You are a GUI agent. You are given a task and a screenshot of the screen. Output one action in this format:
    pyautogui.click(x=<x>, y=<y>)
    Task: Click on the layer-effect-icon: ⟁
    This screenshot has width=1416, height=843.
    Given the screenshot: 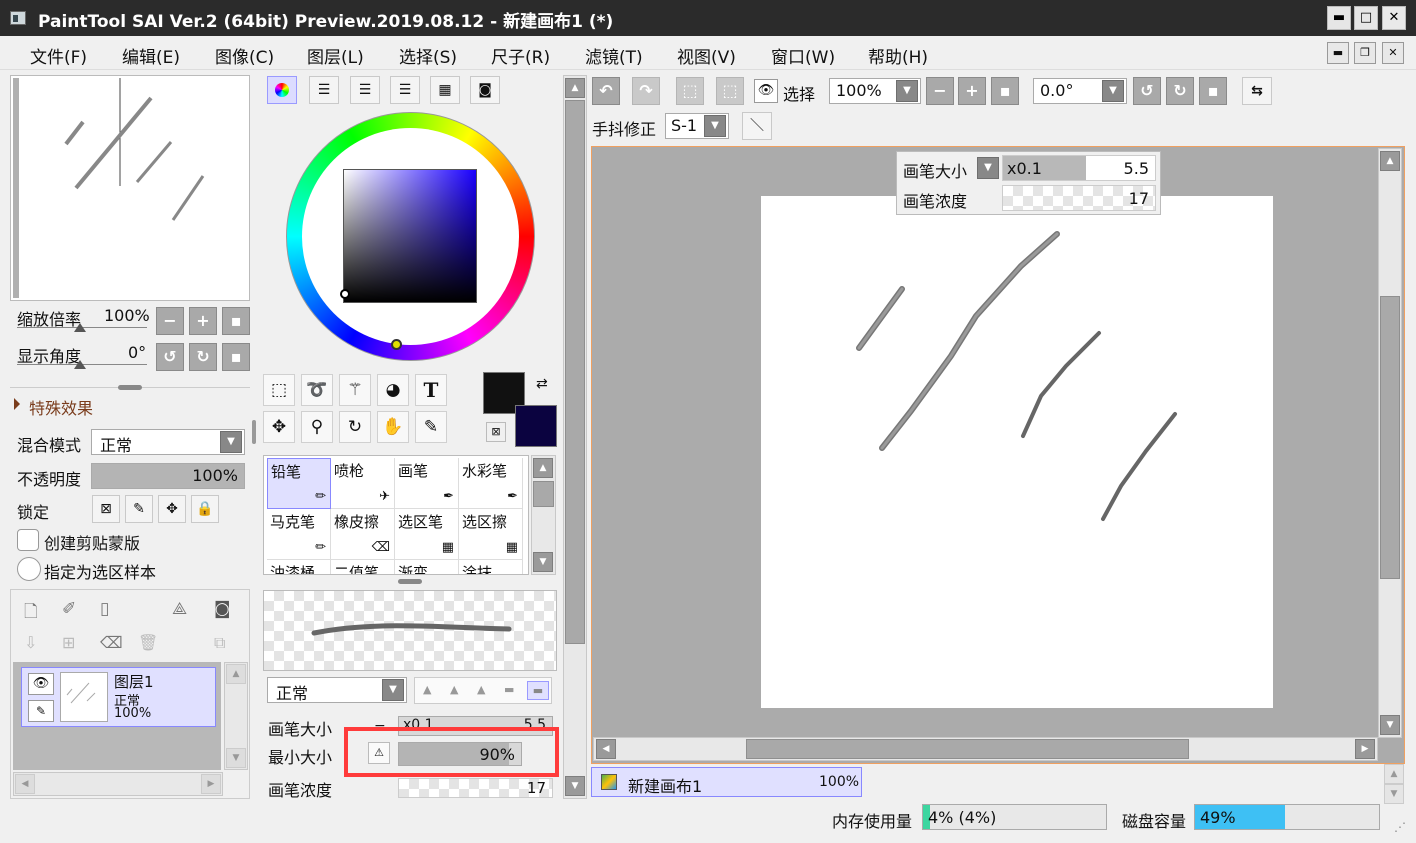 What is the action you would take?
    pyautogui.click(x=179, y=609)
    